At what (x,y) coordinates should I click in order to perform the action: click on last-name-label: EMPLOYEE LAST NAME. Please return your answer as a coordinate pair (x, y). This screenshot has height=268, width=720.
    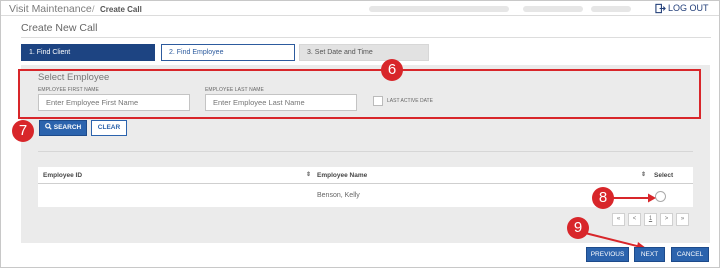
    Looking at the image, I should click on (234, 90).